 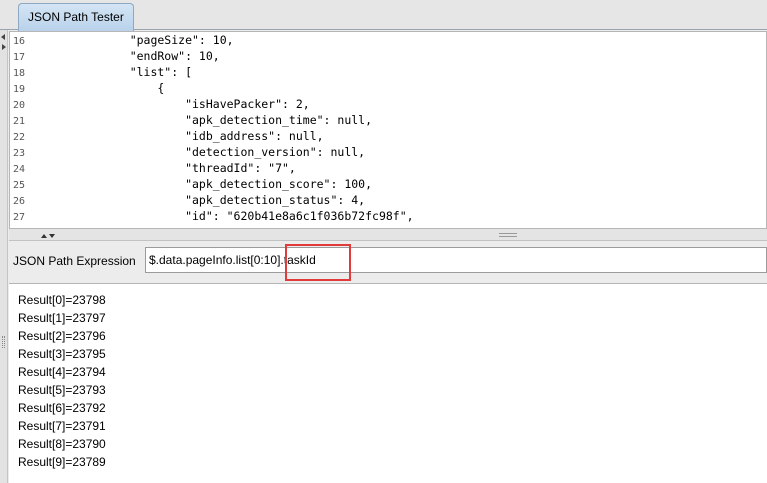 I want to click on code-line: 19 {, so click(x=388, y=88).